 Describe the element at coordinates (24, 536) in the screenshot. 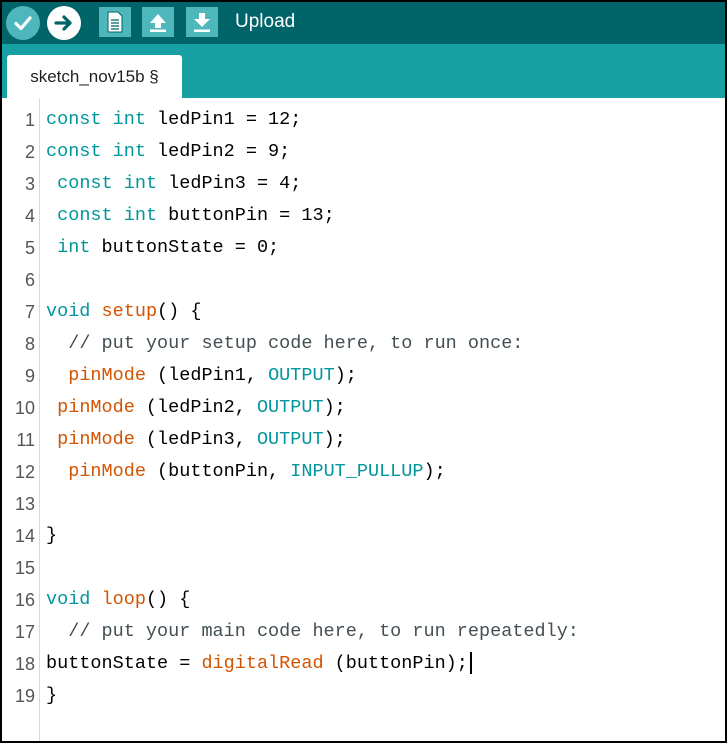

I see `line-number: 14` at that location.